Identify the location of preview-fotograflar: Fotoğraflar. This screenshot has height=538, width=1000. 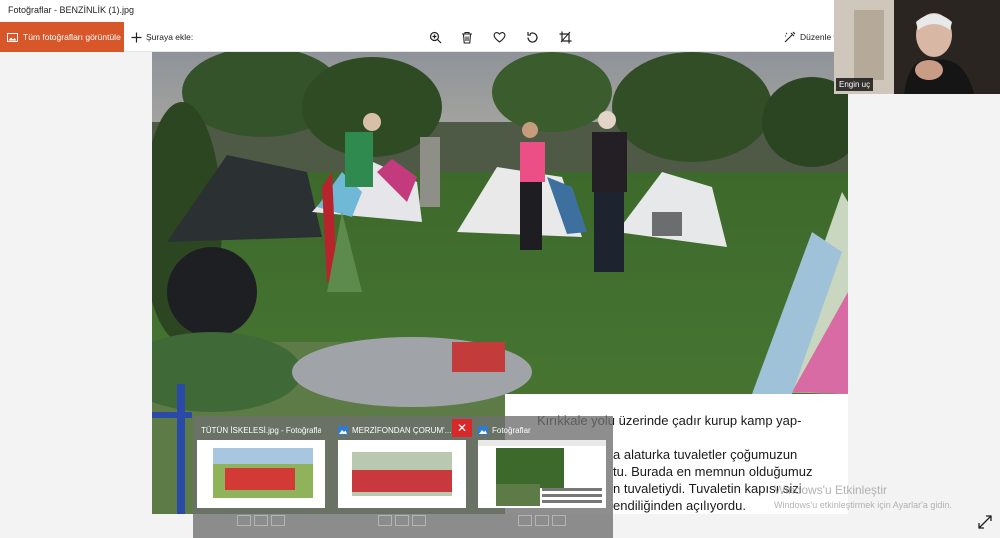
(540, 473).